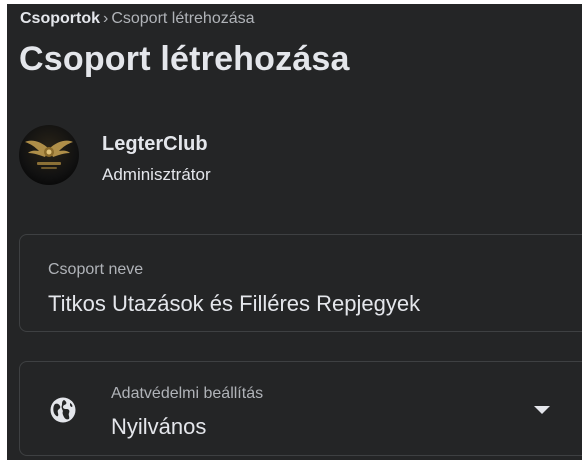  I want to click on legterclub-logo-icon, so click(49, 154).